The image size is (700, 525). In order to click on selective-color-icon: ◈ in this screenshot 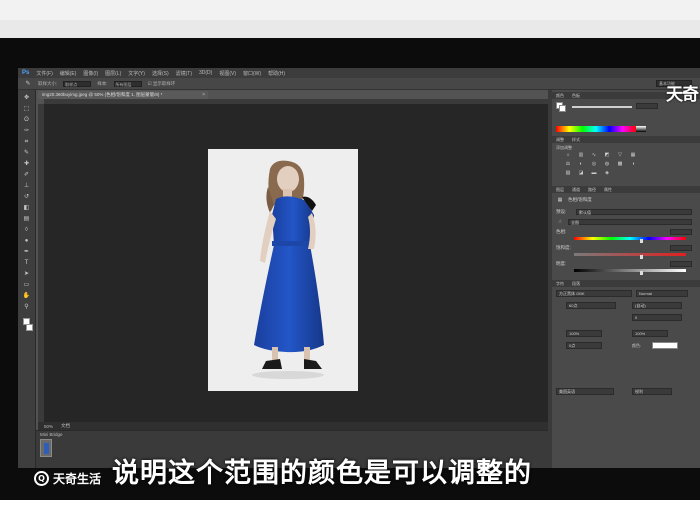, I will do `click(607, 173)`.